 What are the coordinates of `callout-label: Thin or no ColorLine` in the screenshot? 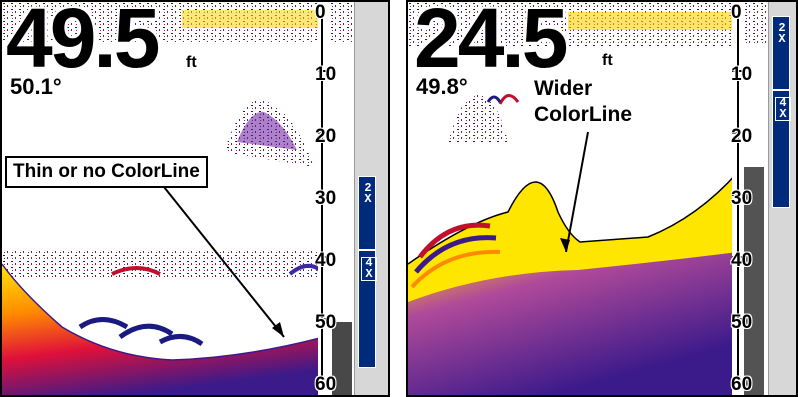 It's located at (106, 172).